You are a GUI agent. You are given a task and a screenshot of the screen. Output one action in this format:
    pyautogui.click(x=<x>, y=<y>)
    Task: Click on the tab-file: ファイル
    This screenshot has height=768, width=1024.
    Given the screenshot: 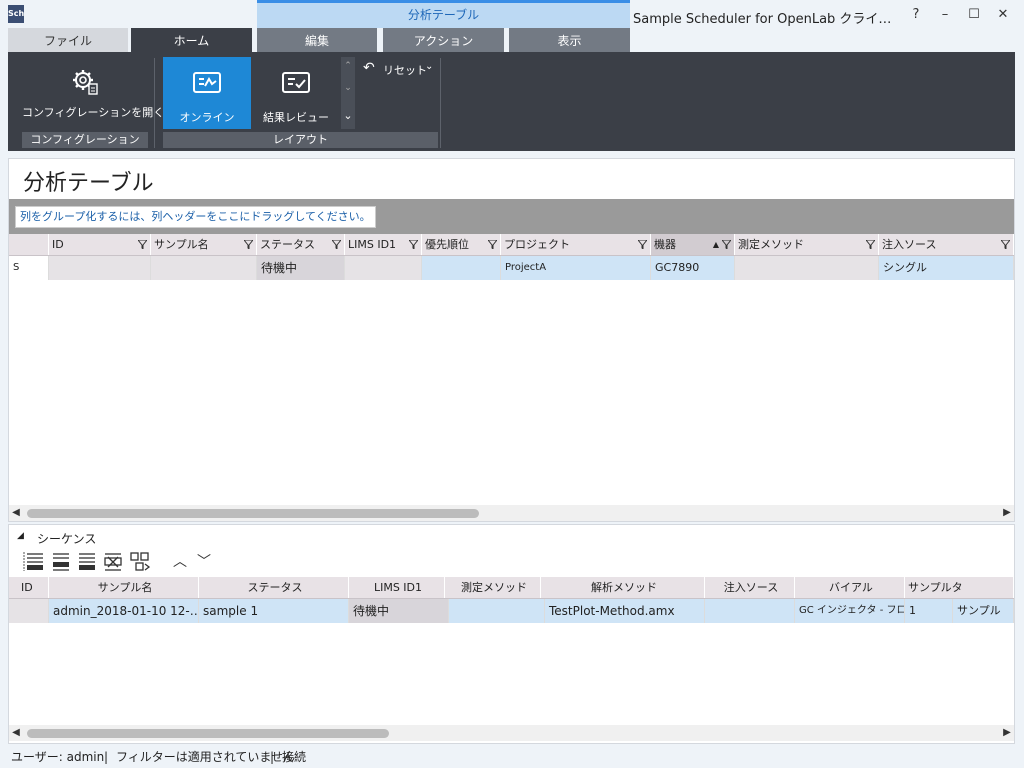 What is the action you would take?
    pyautogui.click(x=68, y=40)
    